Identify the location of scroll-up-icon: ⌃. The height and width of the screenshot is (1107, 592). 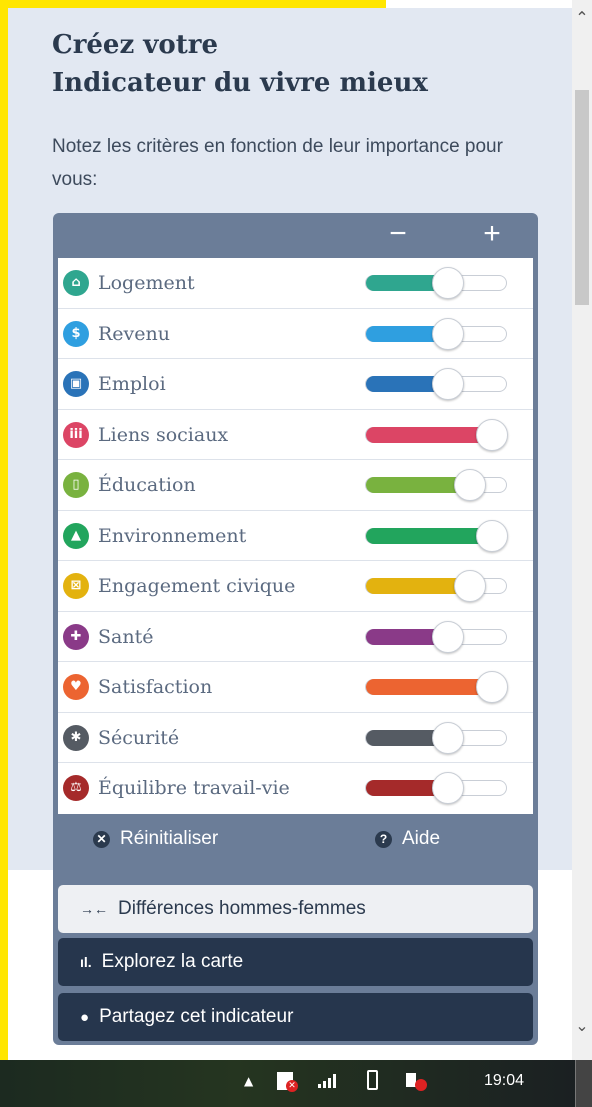
(582, 18).